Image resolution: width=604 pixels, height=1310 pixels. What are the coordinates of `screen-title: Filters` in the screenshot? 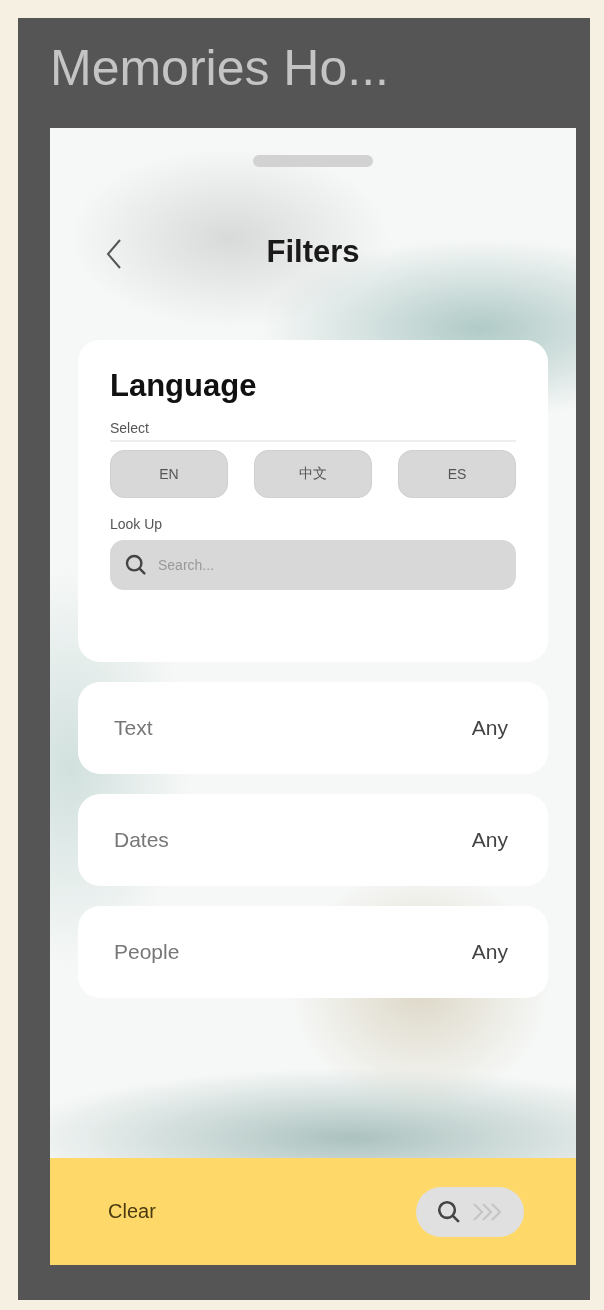 It's located at (313, 252).